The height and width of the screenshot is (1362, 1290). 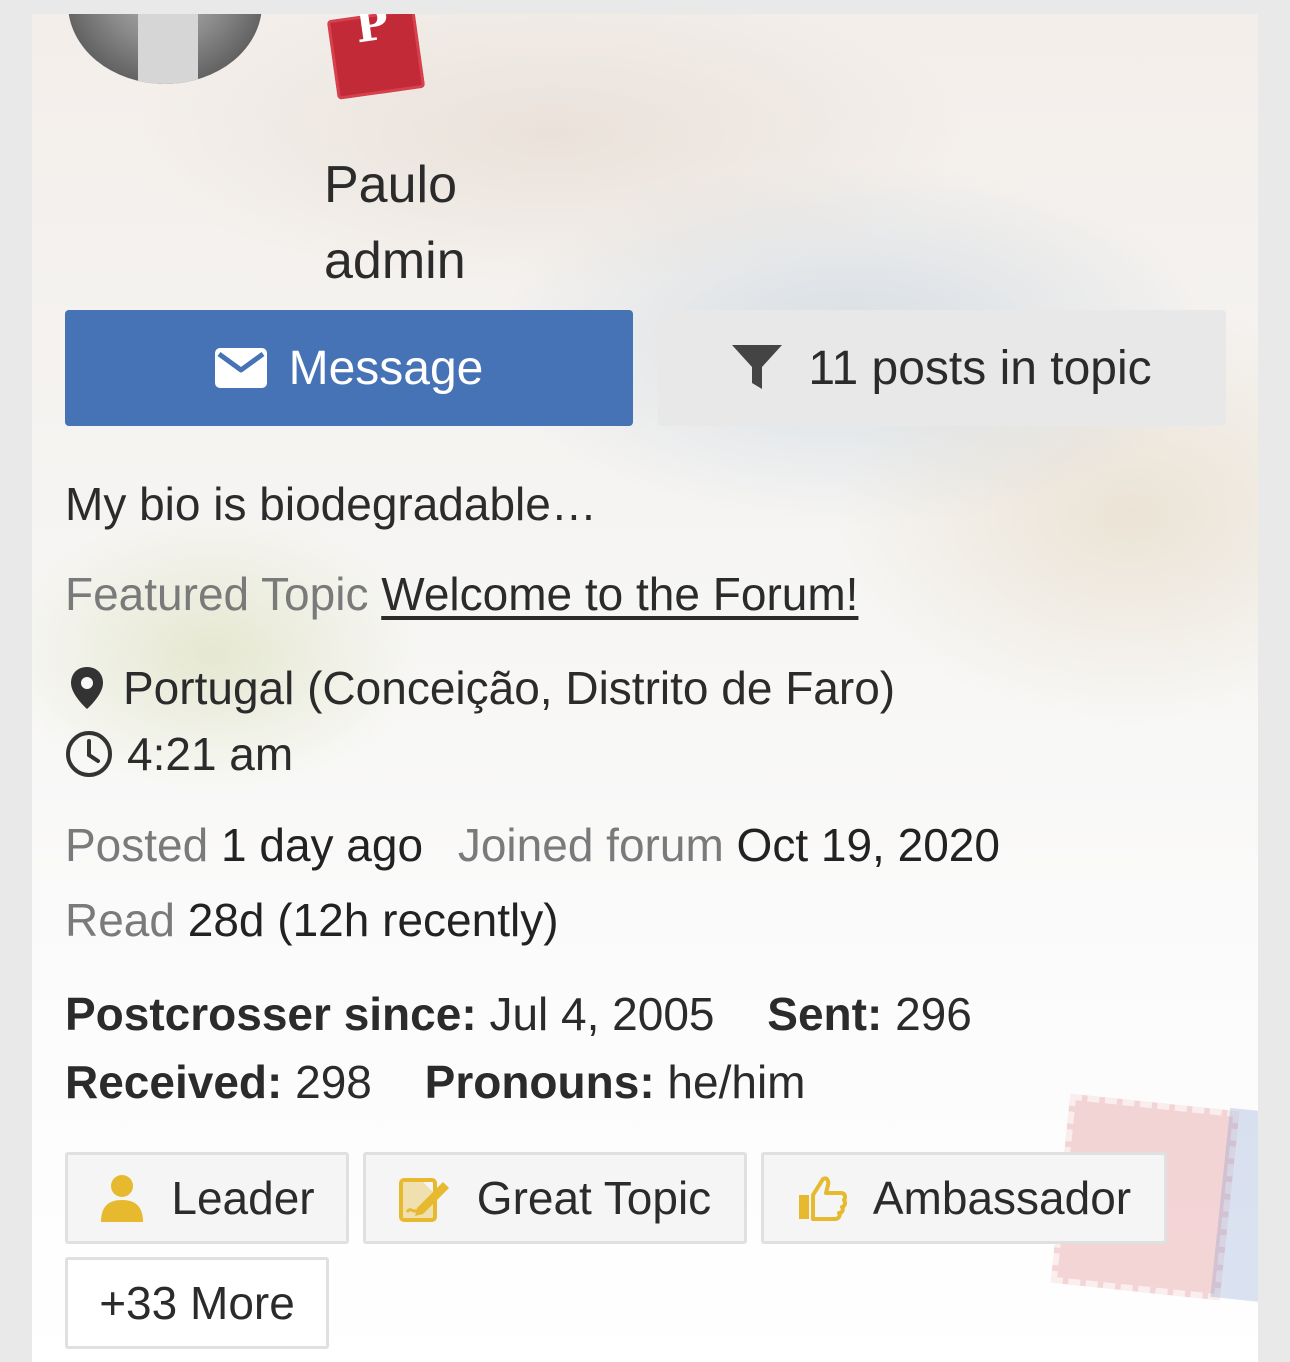 I want to click on user-local-time: 4:21 am, so click(x=179, y=754).